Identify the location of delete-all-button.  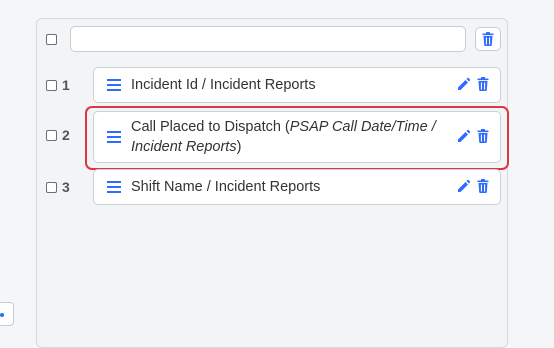
(488, 39).